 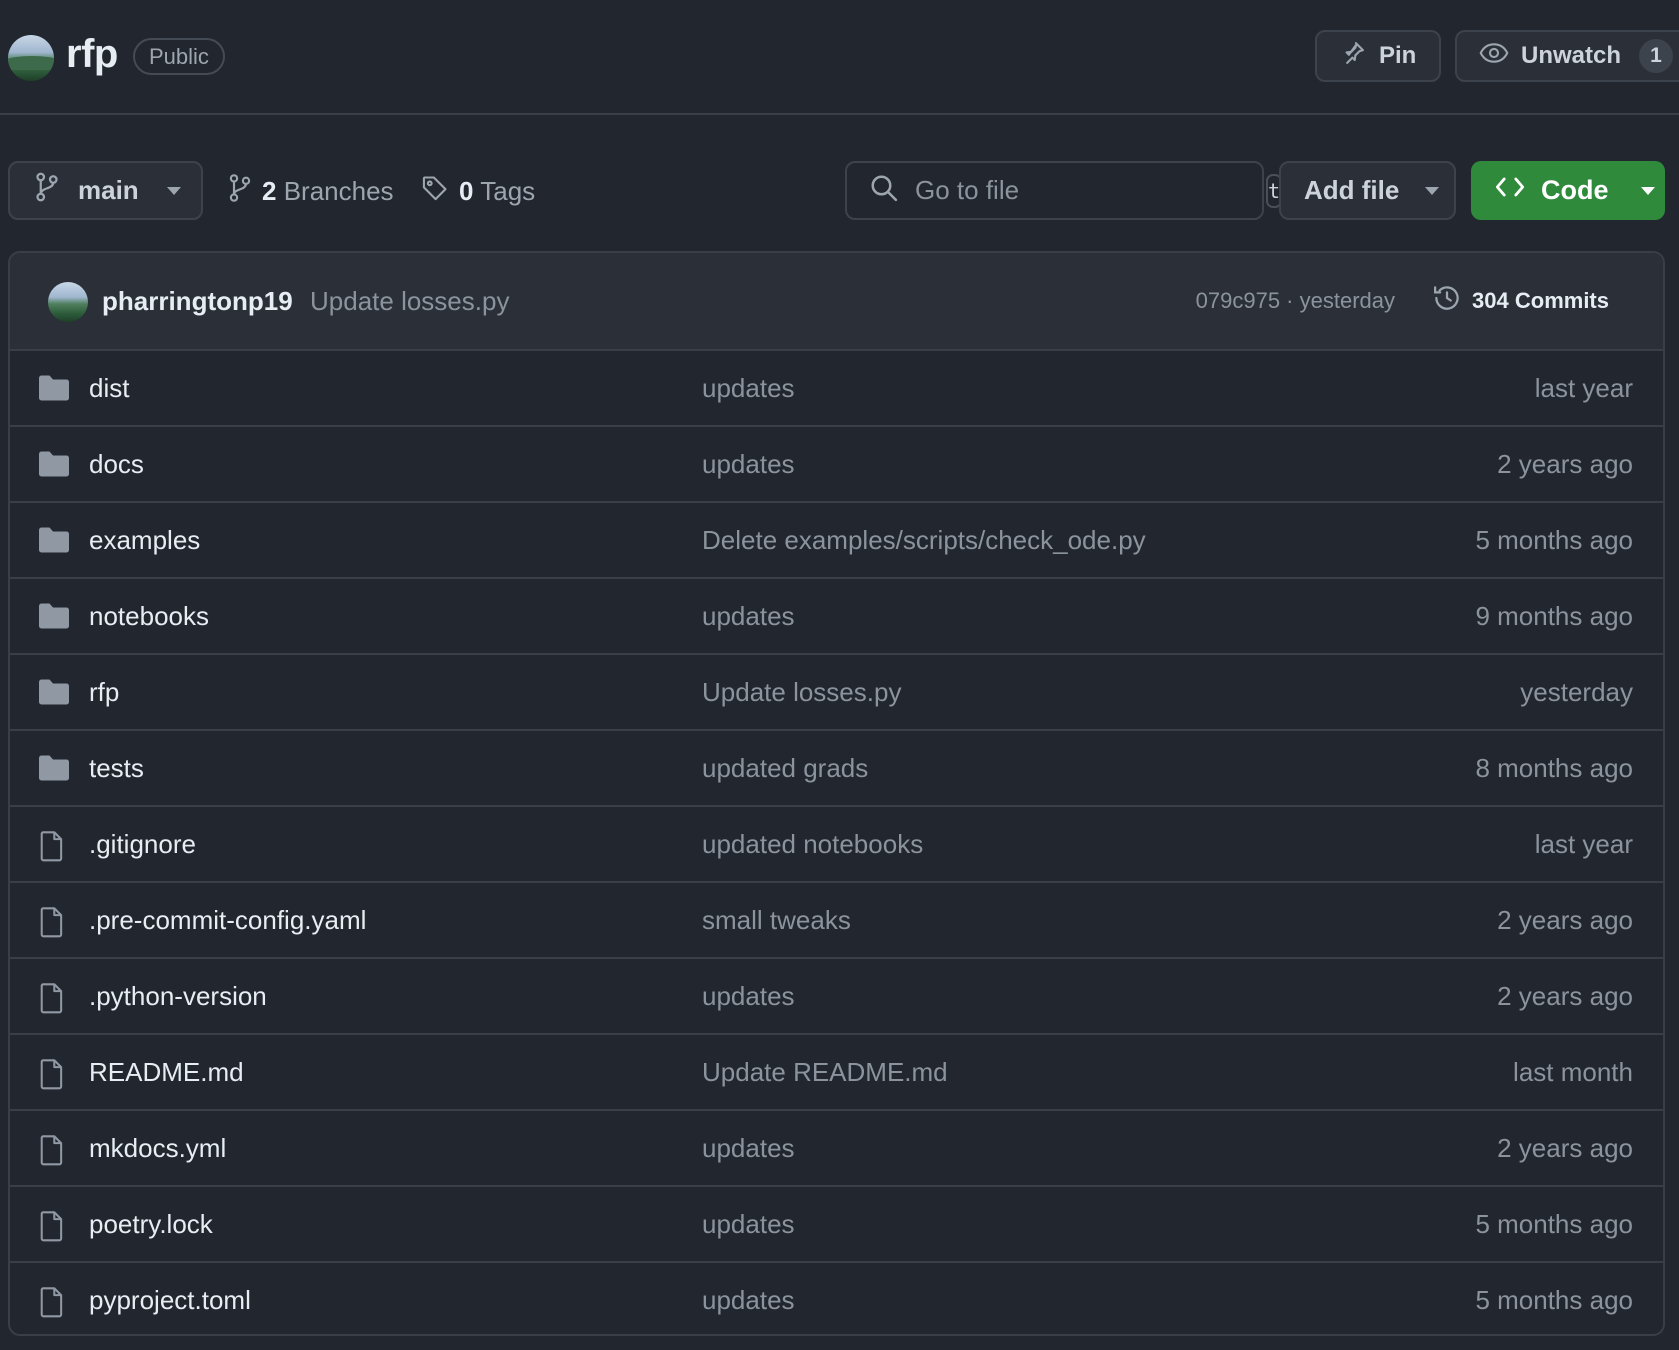 What do you see at coordinates (836, 465) in the screenshot?
I see `file-row: docs updates 2 years ago` at bounding box center [836, 465].